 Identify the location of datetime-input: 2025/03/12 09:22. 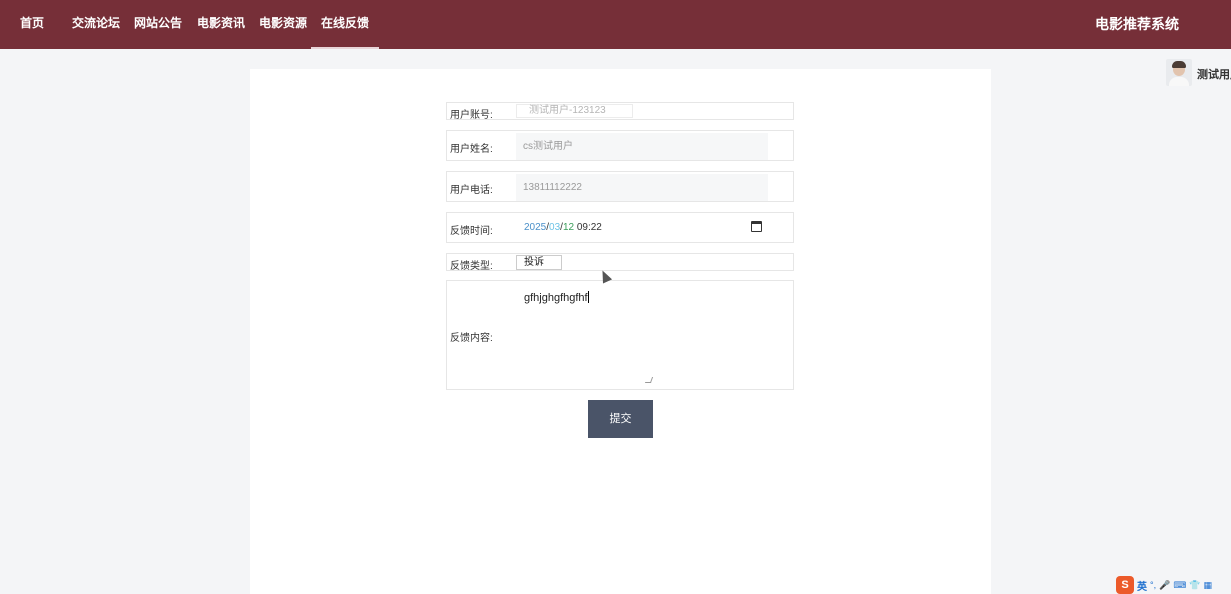
(563, 227).